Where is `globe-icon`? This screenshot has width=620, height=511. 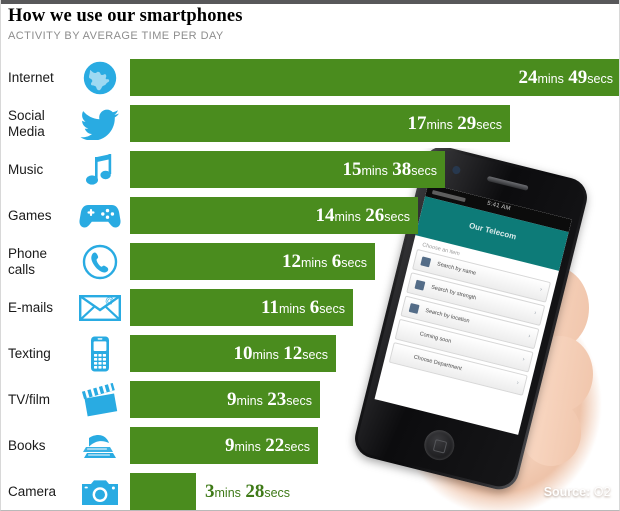 globe-icon is located at coordinates (100, 78).